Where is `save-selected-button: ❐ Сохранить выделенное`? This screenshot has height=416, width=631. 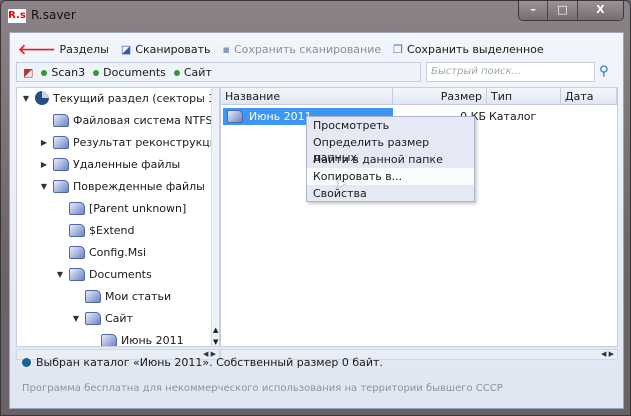 save-selected-button: ❐ Сохранить выделенное is located at coordinates (468, 49).